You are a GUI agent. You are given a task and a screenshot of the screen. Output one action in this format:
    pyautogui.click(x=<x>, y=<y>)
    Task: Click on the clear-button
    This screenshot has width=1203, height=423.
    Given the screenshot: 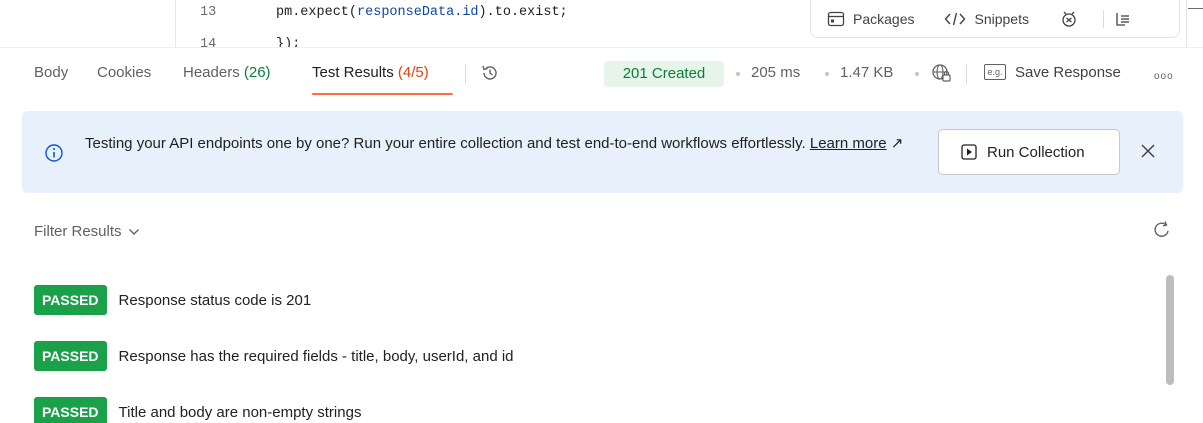 What is the action you would take?
    pyautogui.click(x=1127, y=19)
    